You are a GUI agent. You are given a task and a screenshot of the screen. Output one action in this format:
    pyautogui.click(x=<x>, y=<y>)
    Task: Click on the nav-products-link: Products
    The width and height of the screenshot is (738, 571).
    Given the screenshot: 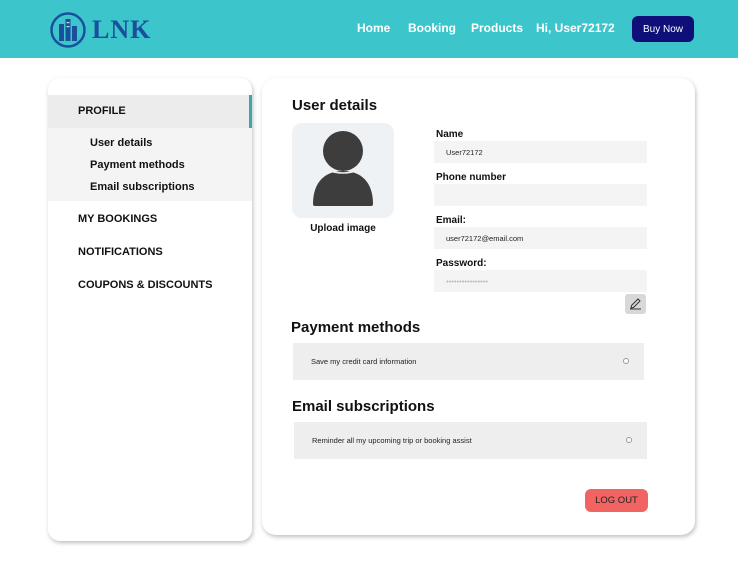 What is the action you would take?
    pyautogui.click(x=497, y=28)
    